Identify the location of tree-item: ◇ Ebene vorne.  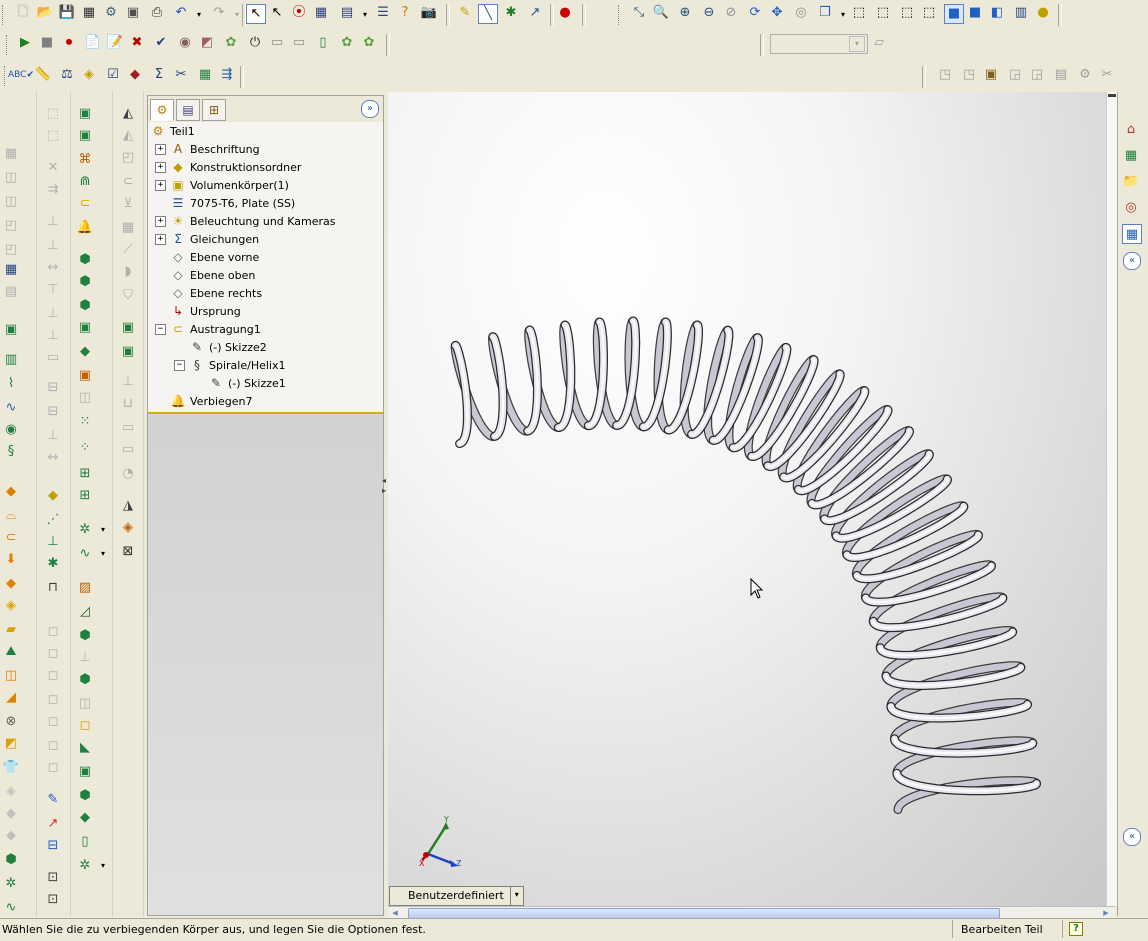
(207, 257).